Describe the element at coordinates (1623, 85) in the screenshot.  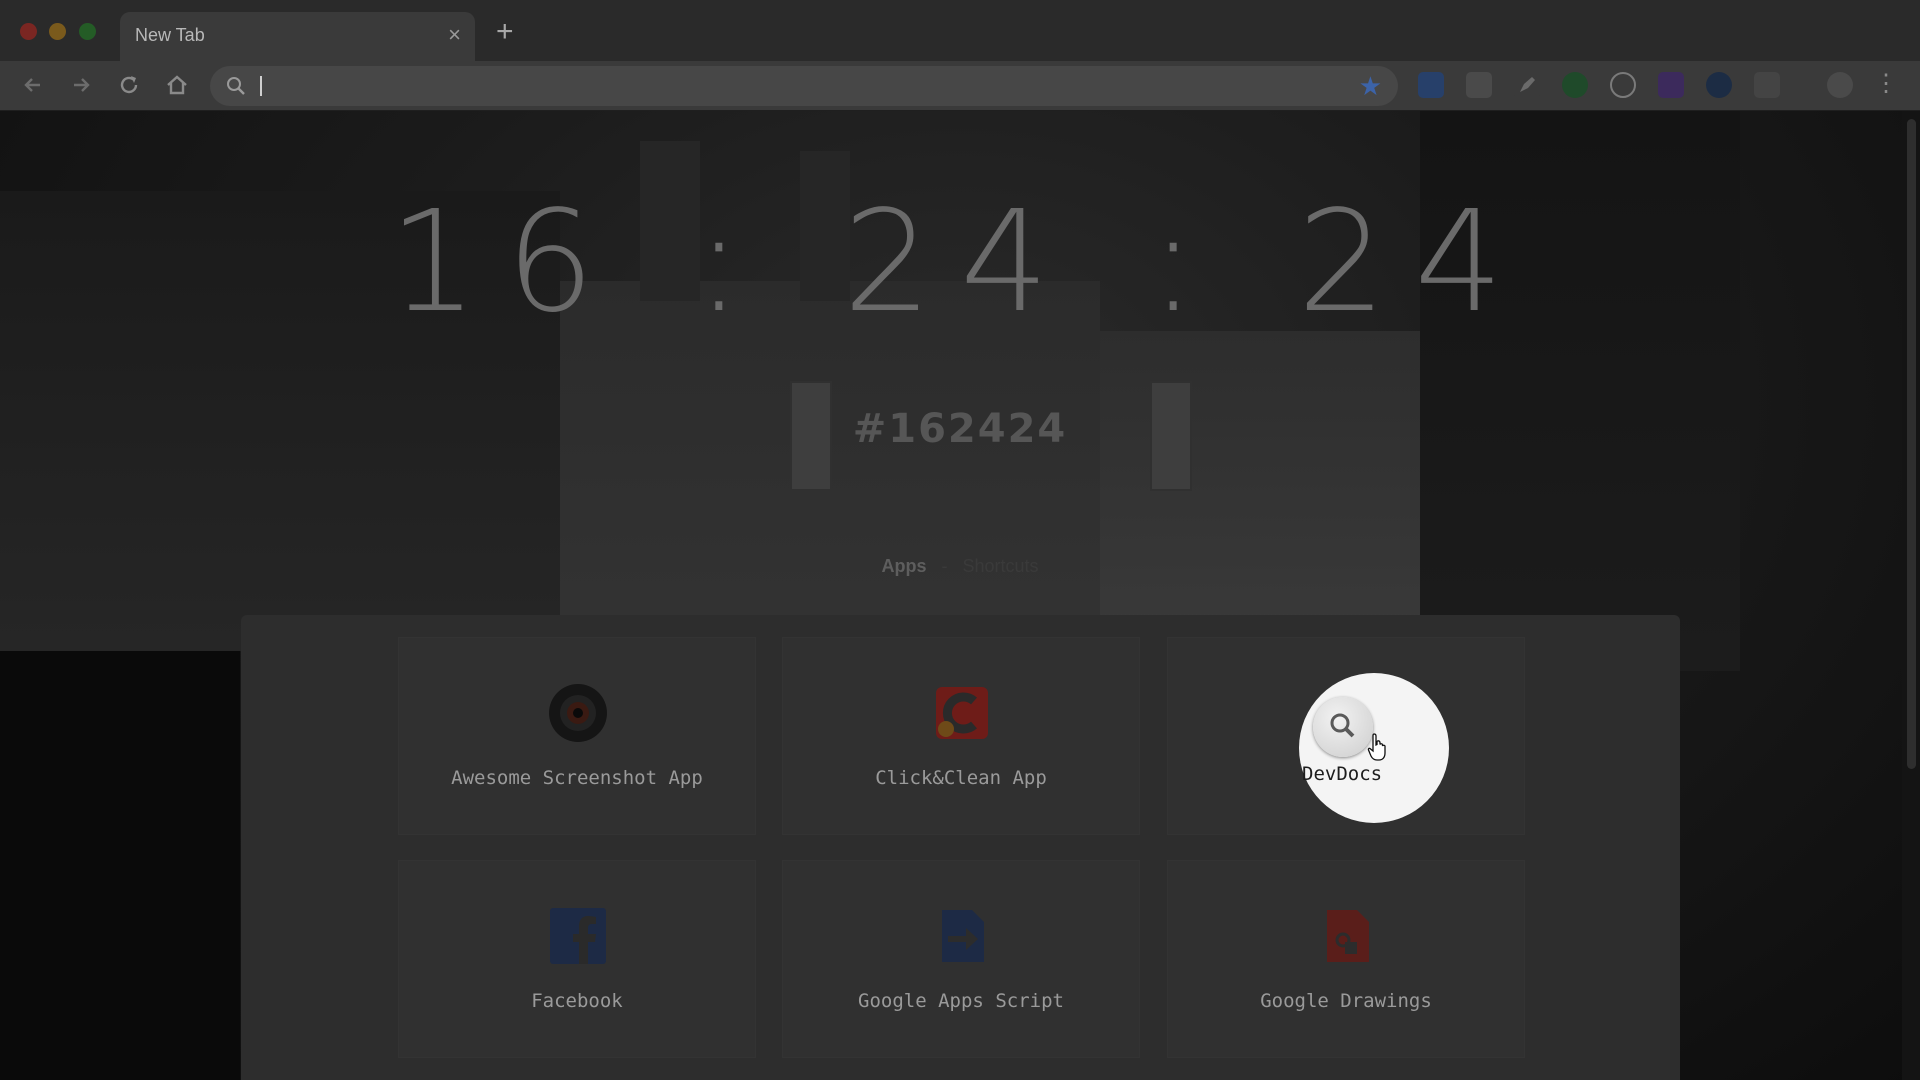
I see `extension-info-icon` at that location.